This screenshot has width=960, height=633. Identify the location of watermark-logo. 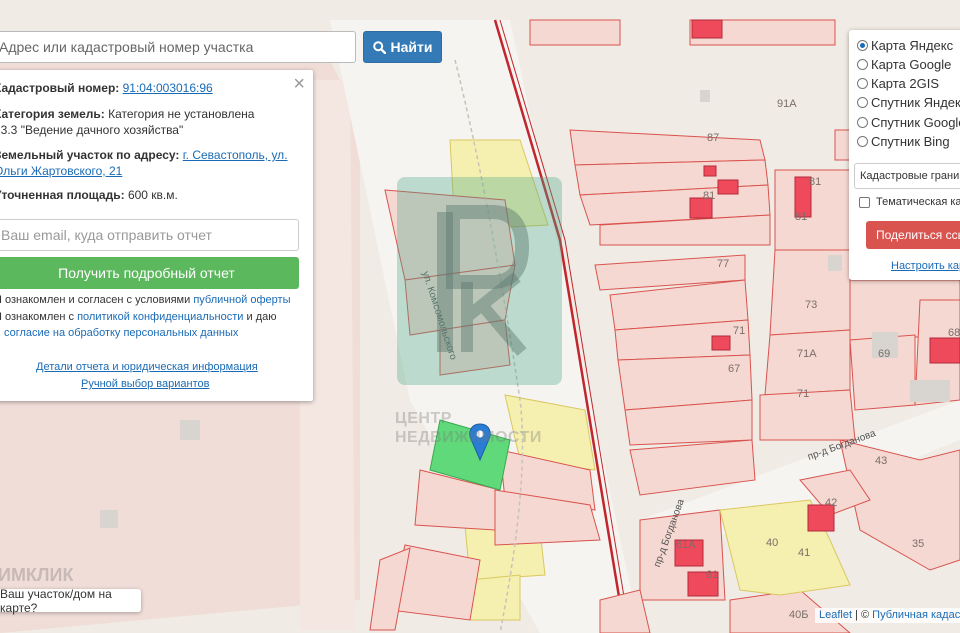
(479, 281).